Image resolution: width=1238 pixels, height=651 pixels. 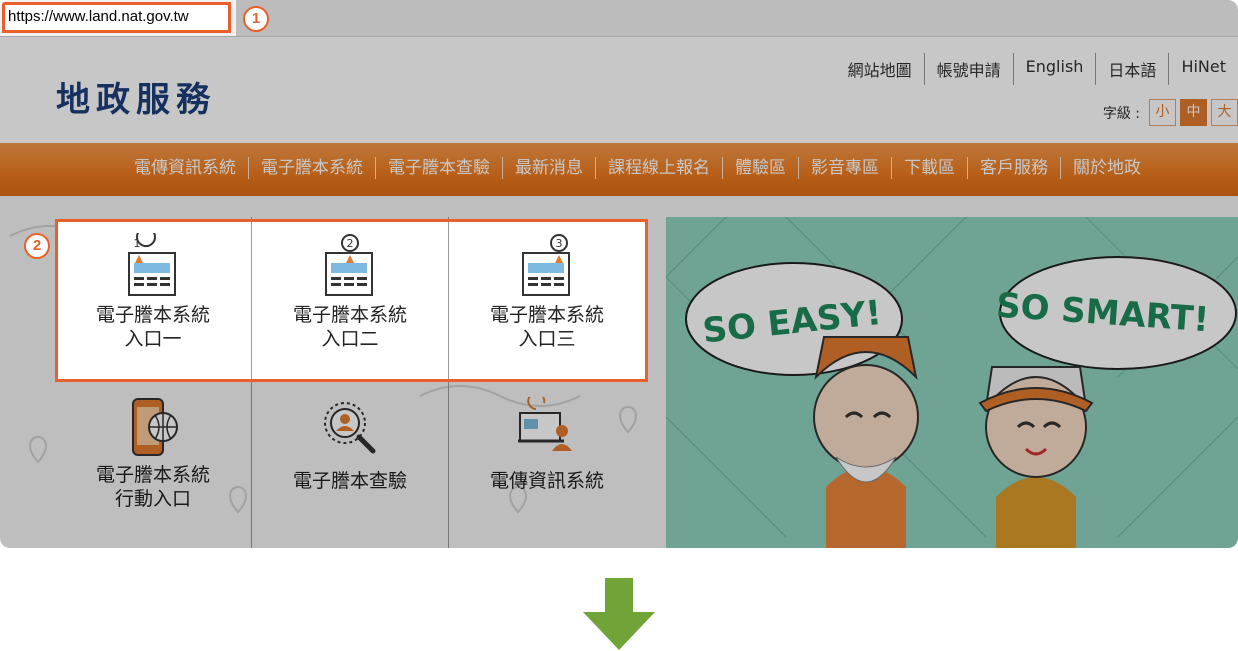 I want to click on callout-badge-1: 1, so click(x=256, y=19).